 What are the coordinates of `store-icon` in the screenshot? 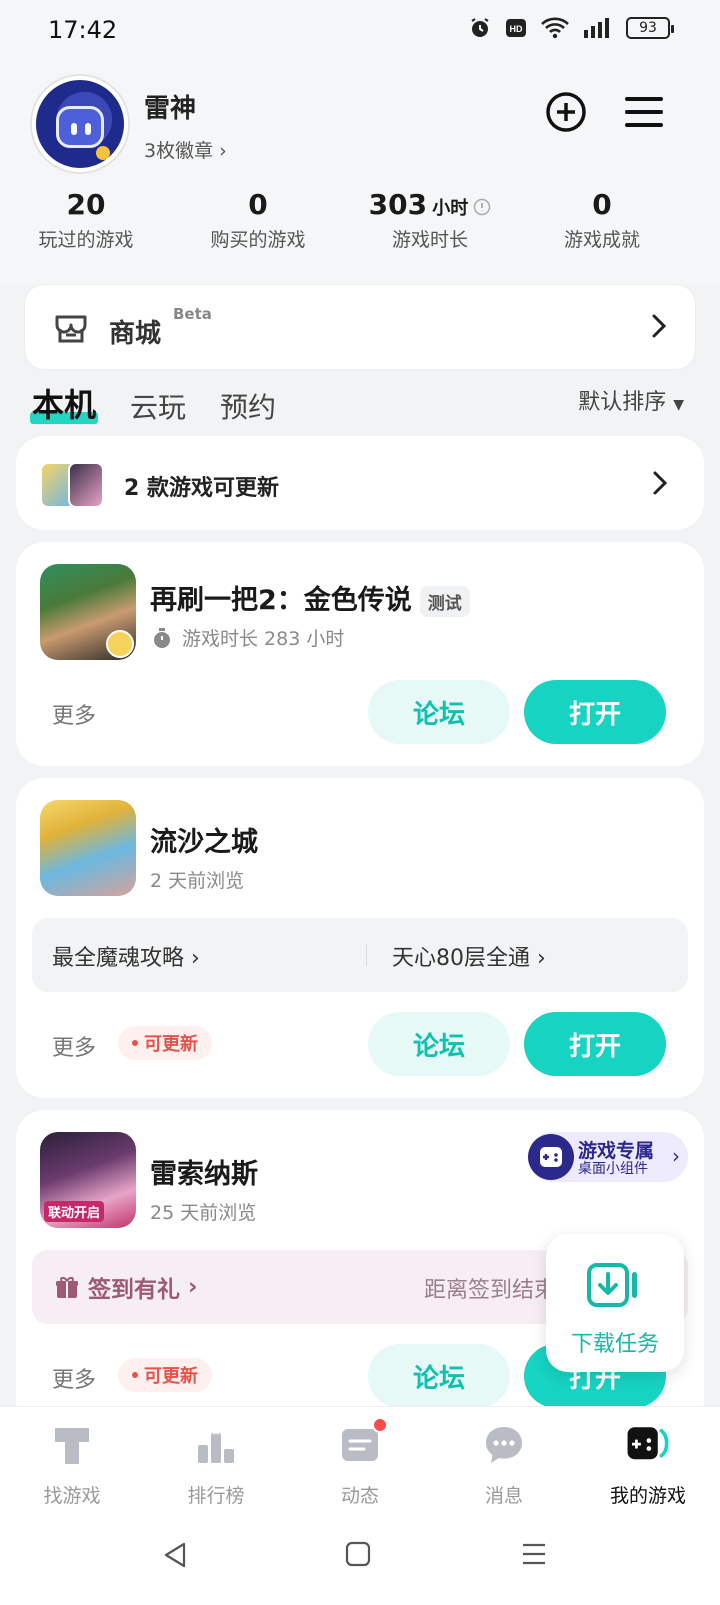 It's located at (71, 329).